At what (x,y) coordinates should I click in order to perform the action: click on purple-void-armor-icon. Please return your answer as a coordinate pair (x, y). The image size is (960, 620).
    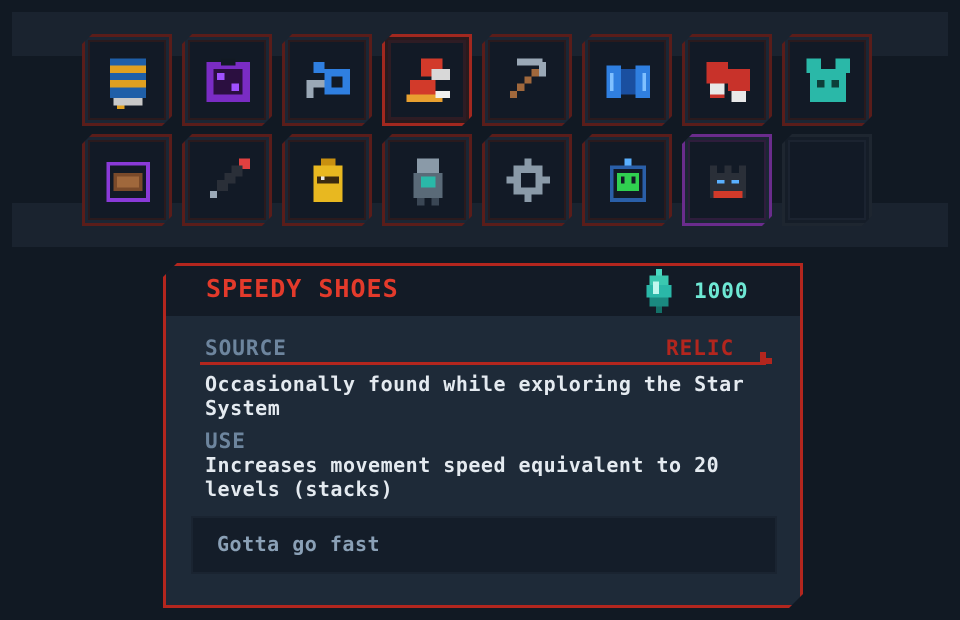
    Looking at the image, I should click on (228, 80).